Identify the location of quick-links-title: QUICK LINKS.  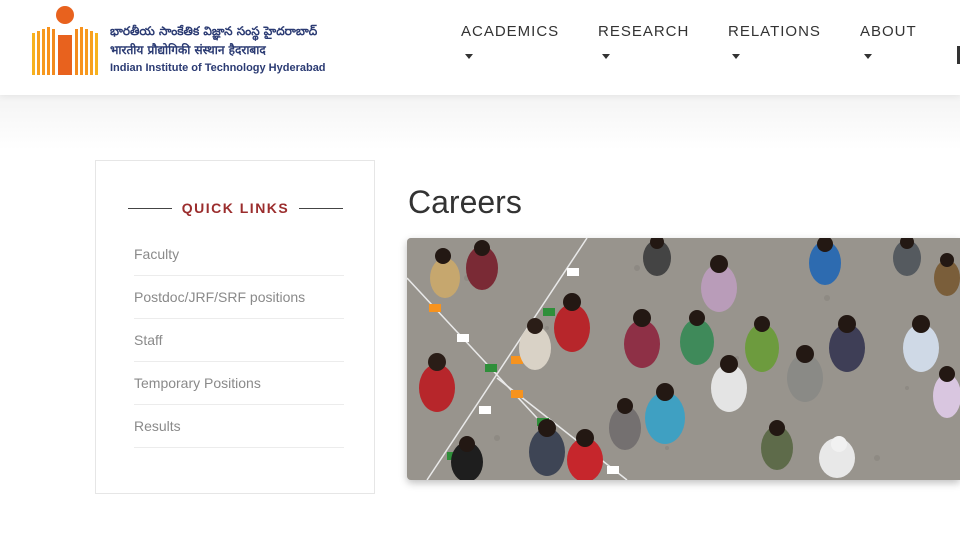
(235, 208).